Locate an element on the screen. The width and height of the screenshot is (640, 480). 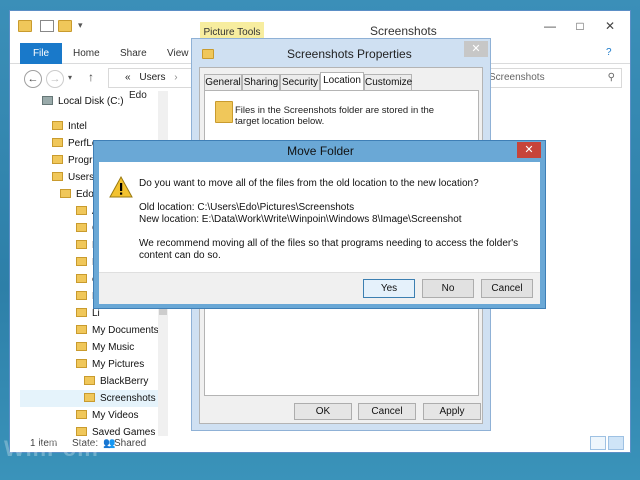
forward-icon: → is located at coordinates (55, 79).